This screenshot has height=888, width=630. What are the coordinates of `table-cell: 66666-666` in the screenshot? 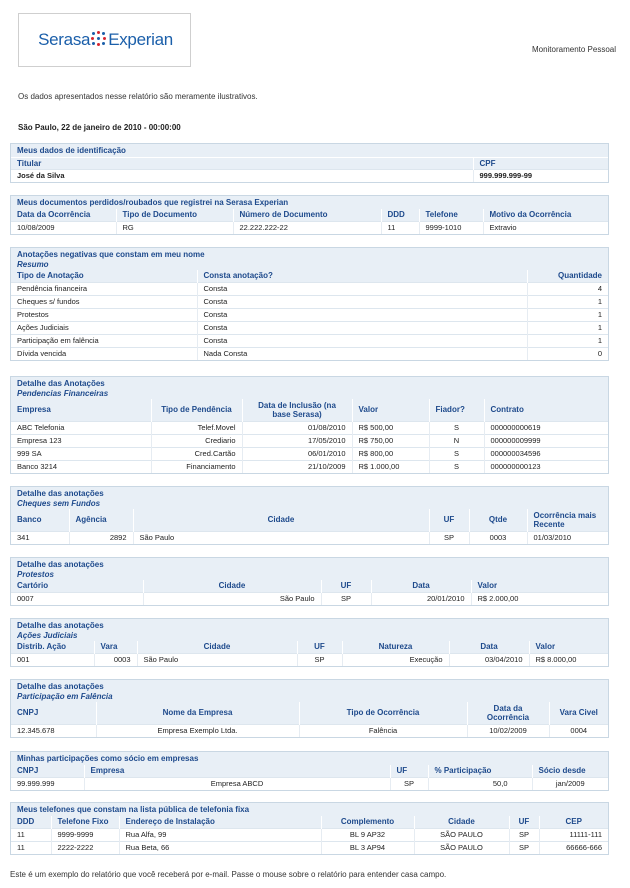 It's located at (573, 847).